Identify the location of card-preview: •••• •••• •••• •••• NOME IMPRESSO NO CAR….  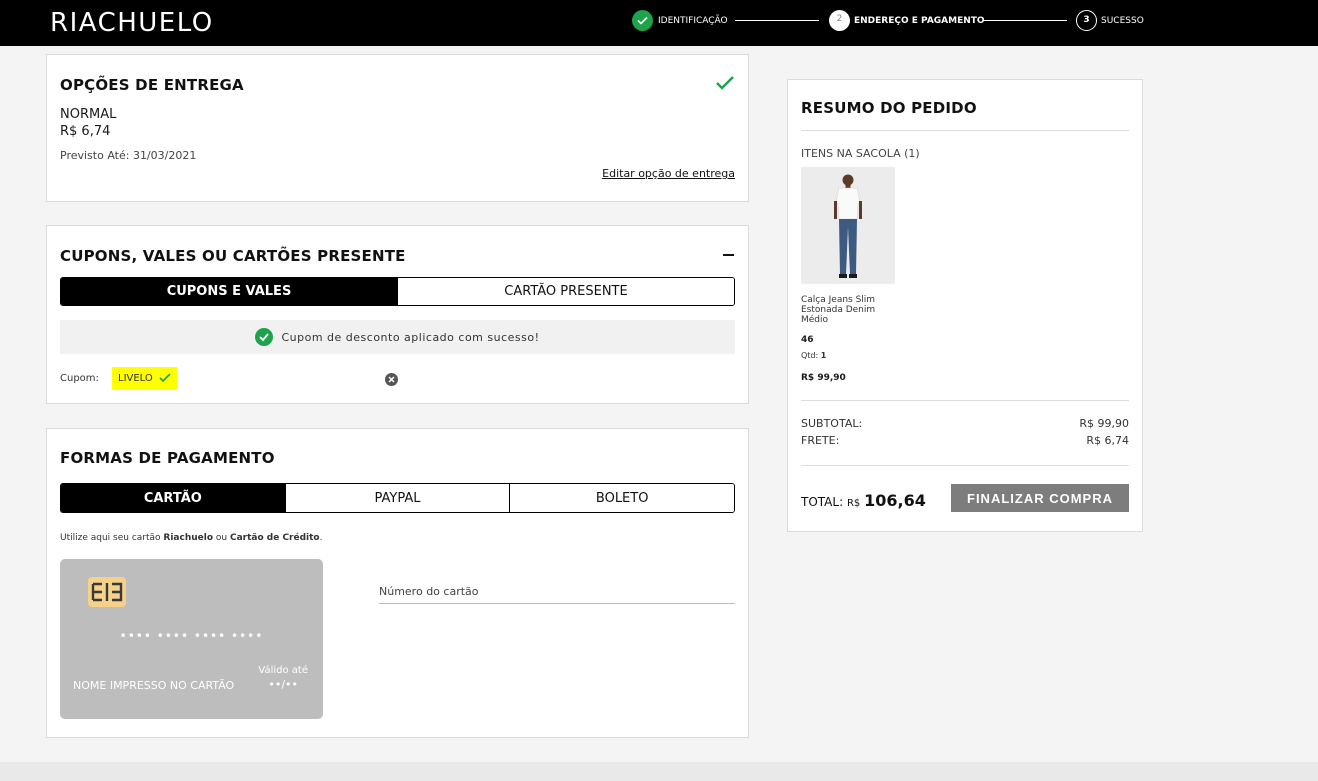
(191, 639).